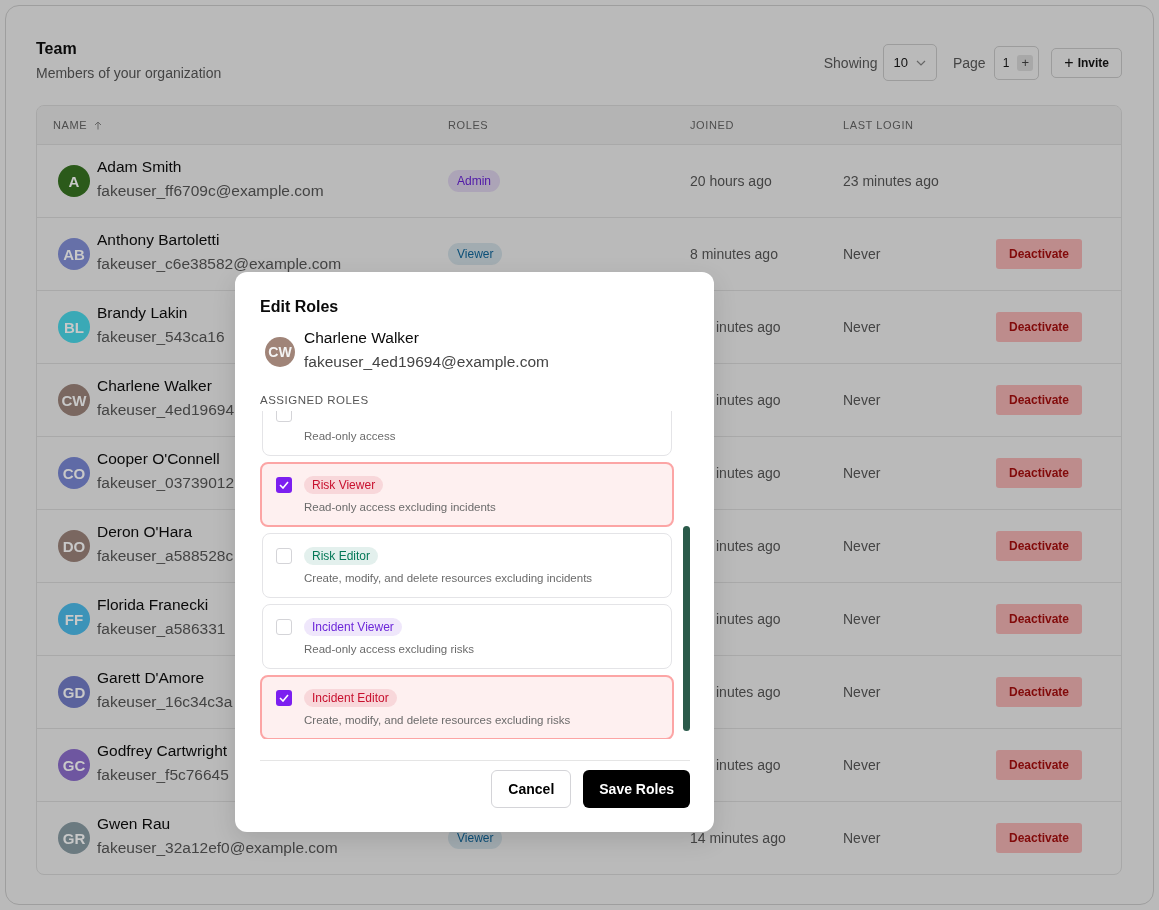 This screenshot has height=910, width=1159. What do you see at coordinates (165, 556) in the screenshot?
I see `member-email: fakeuser_a588528c` at bounding box center [165, 556].